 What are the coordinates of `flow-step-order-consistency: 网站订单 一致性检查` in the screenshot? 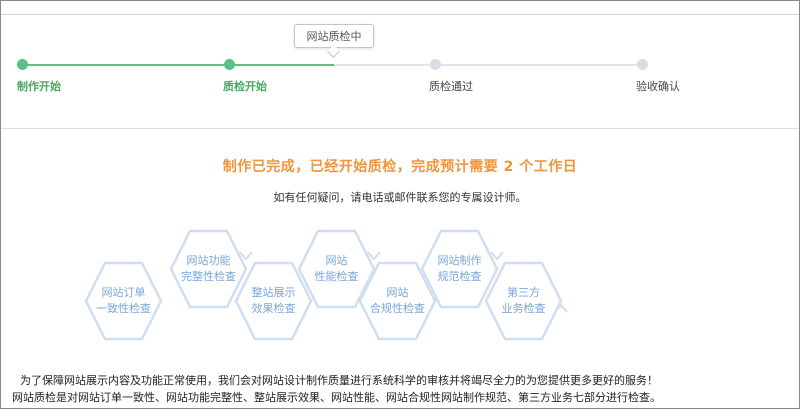 It's located at (123, 301).